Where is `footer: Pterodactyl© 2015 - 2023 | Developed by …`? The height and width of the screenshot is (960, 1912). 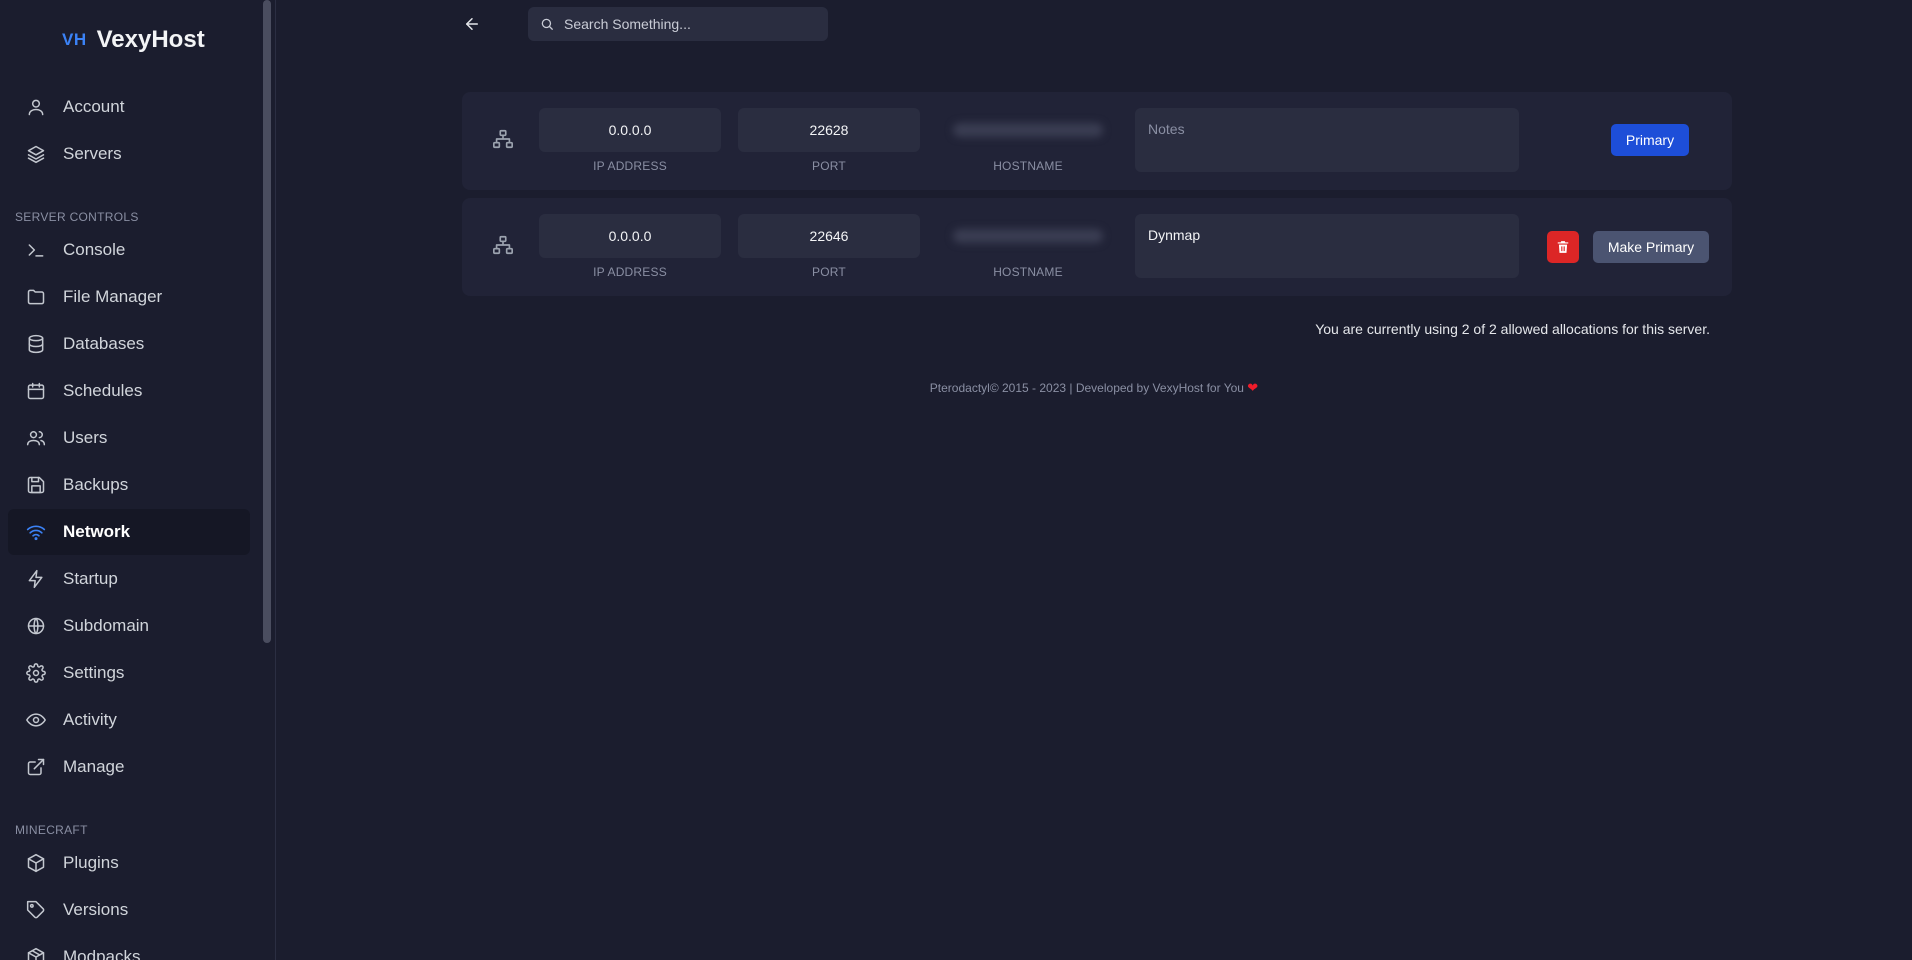 footer: Pterodactyl© 2015 - 2023 | Developed by … is located at coordinates (1094, 388).